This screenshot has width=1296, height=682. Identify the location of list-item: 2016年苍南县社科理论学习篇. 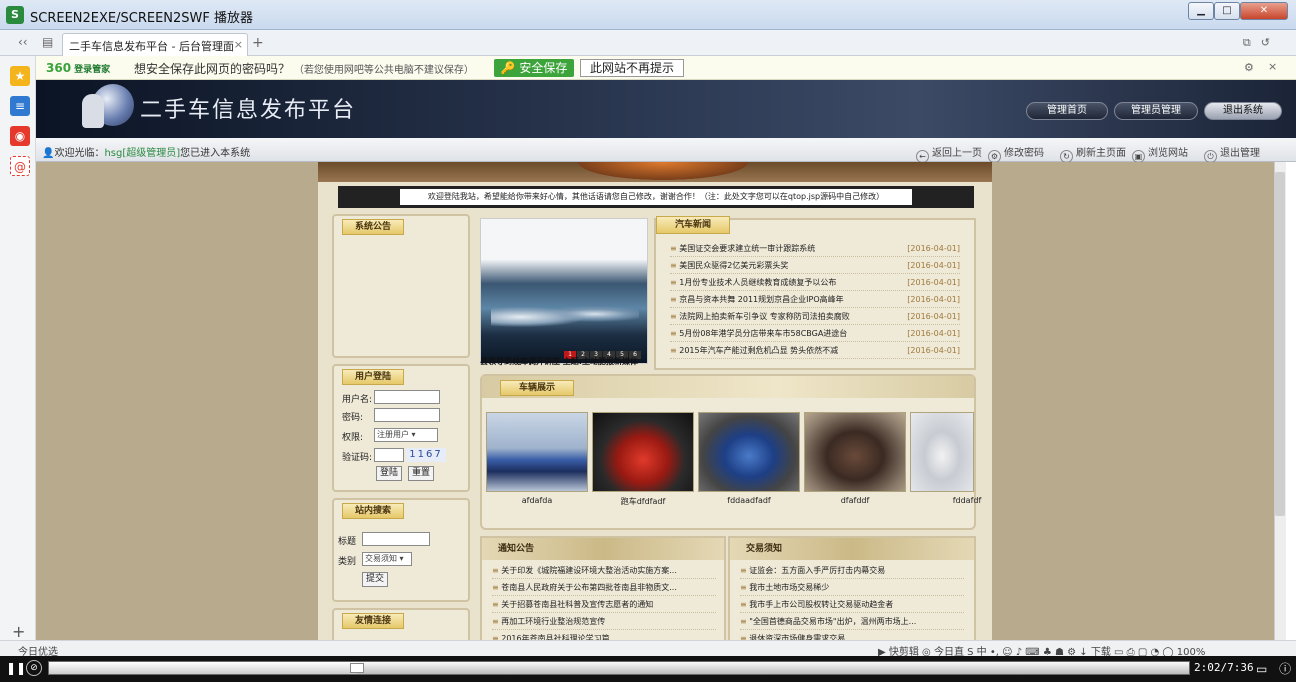
(604, 635).